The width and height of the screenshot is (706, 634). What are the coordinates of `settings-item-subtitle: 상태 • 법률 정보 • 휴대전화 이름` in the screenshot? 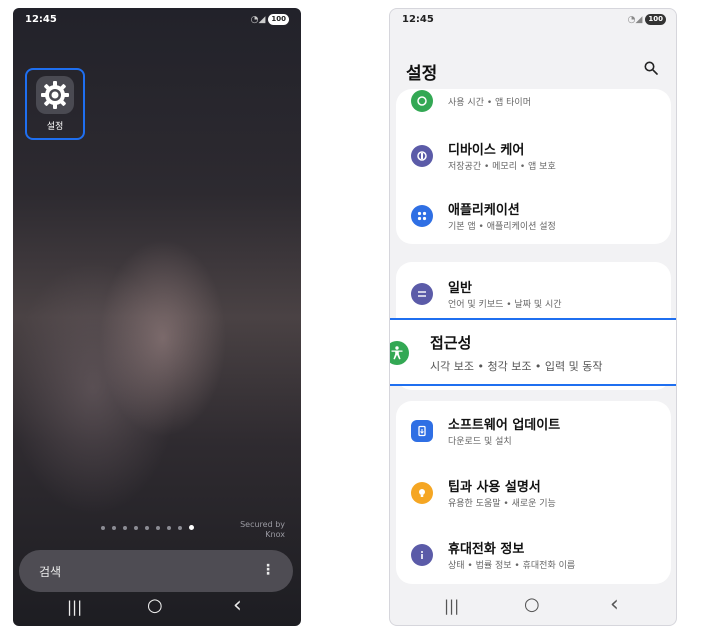 It's located at (512, 566).